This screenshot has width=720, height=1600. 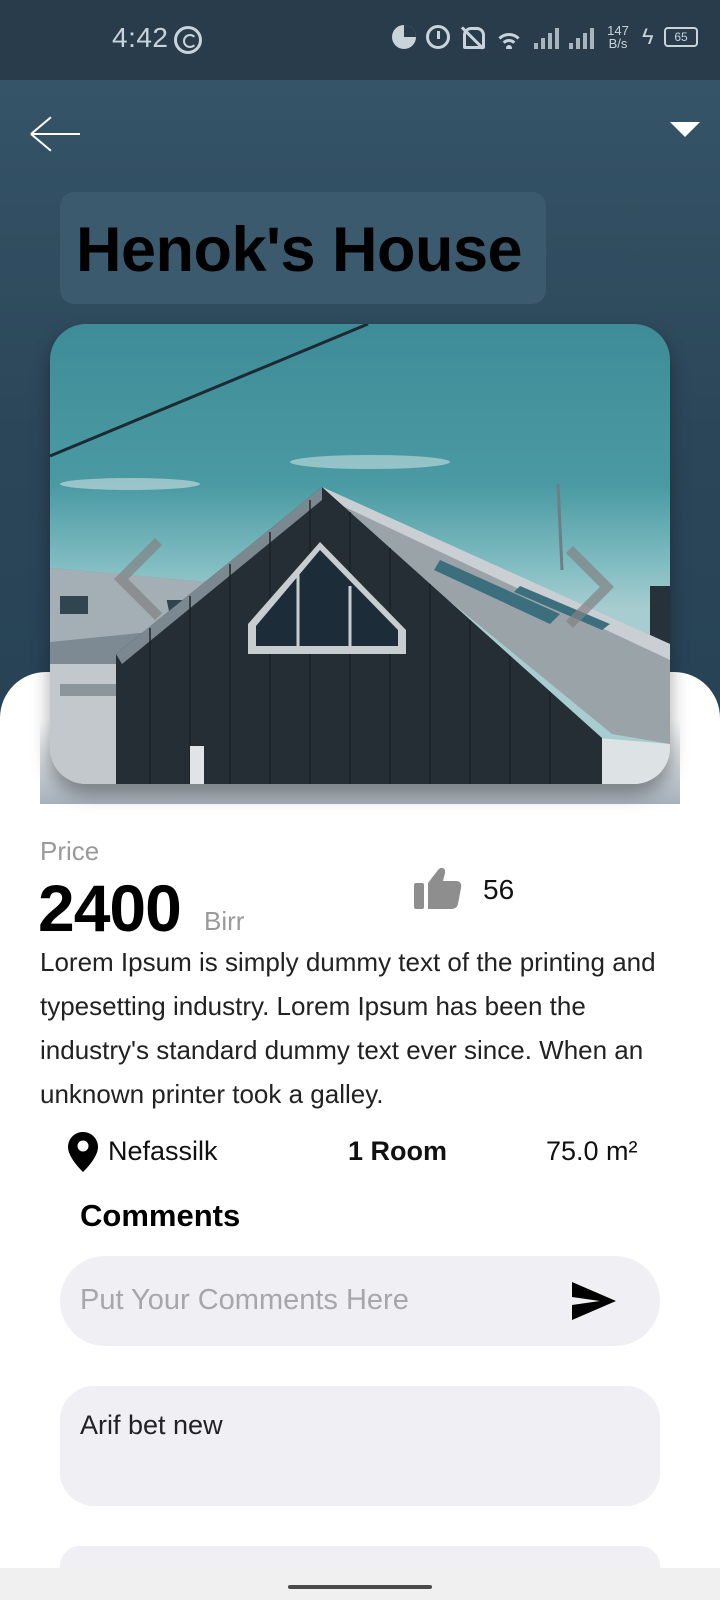 What do you see at coordinates (438, 37) in the screenshot?
I see `alarm-icon` at bounding box center [438, 37].